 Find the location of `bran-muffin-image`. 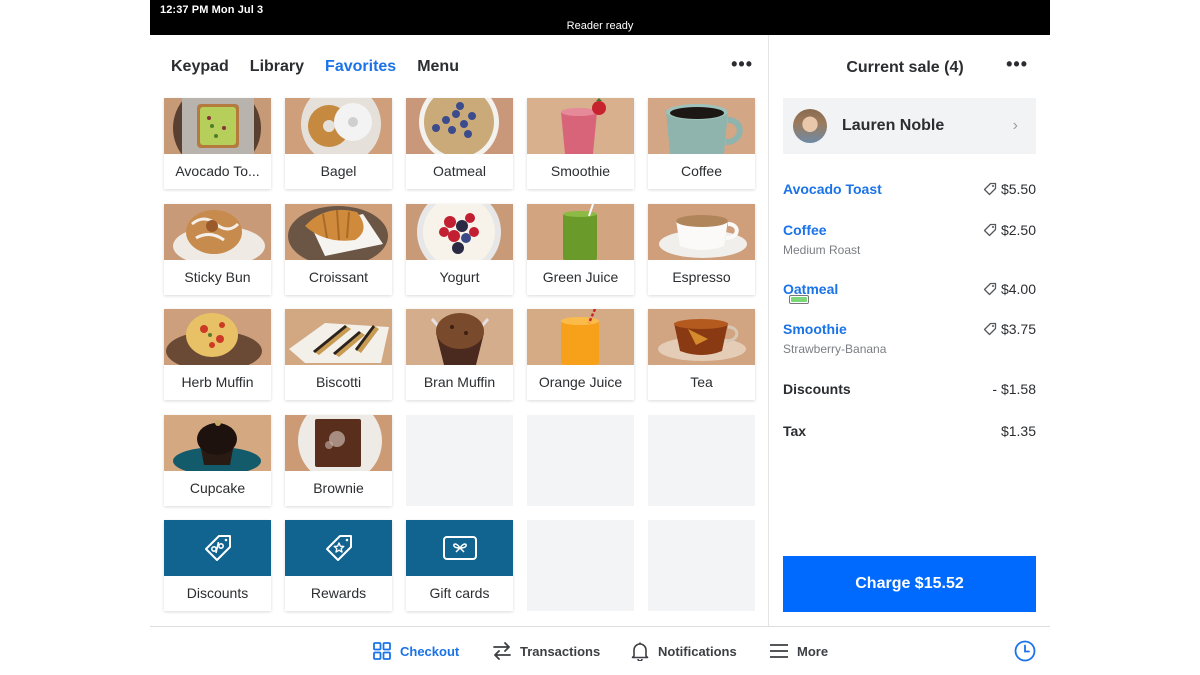

bran-muffin-image is located at coordinates (459, 337).